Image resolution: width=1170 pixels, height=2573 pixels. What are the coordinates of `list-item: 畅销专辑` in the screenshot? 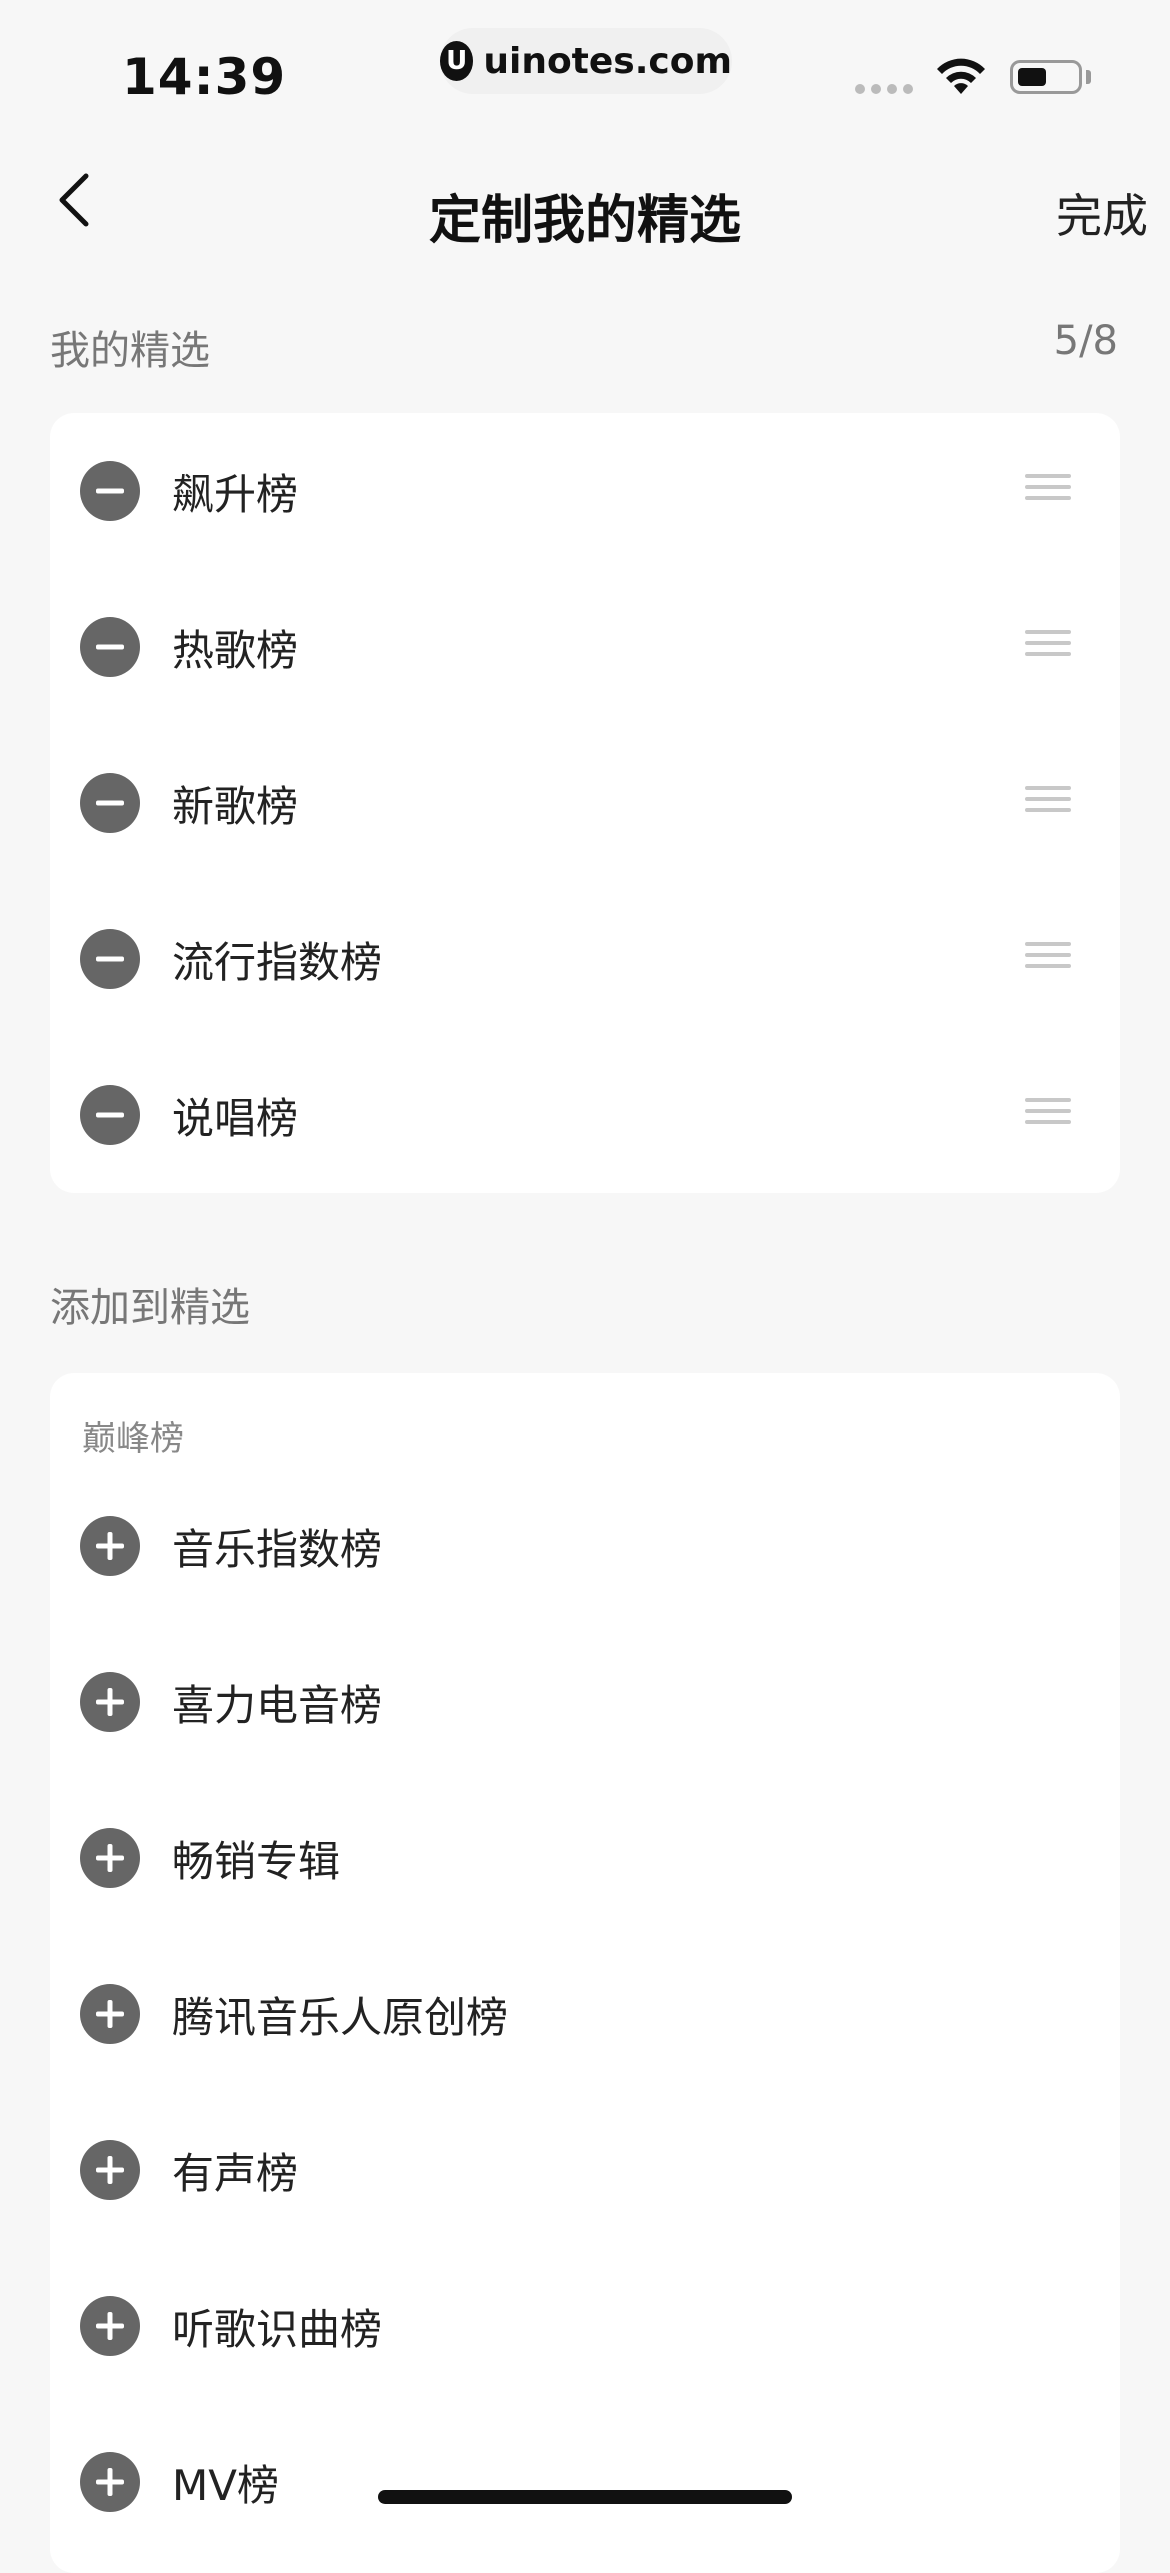 It's located at (585, 1858).